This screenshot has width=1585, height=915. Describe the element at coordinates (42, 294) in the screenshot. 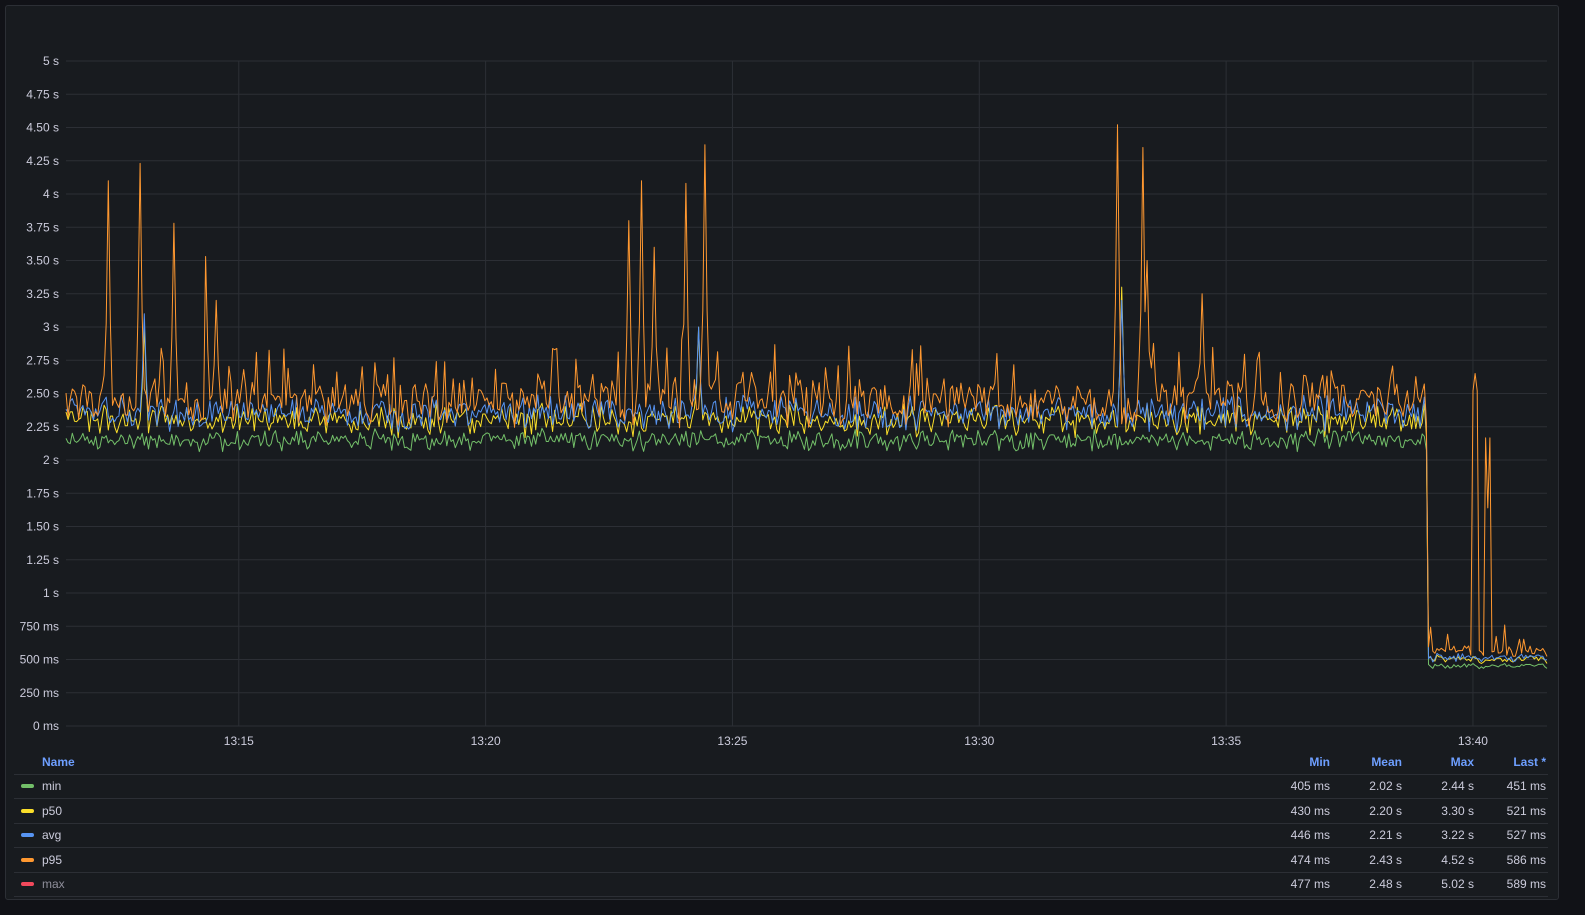

I see `y-tick-label: 3.25 s` at that location.